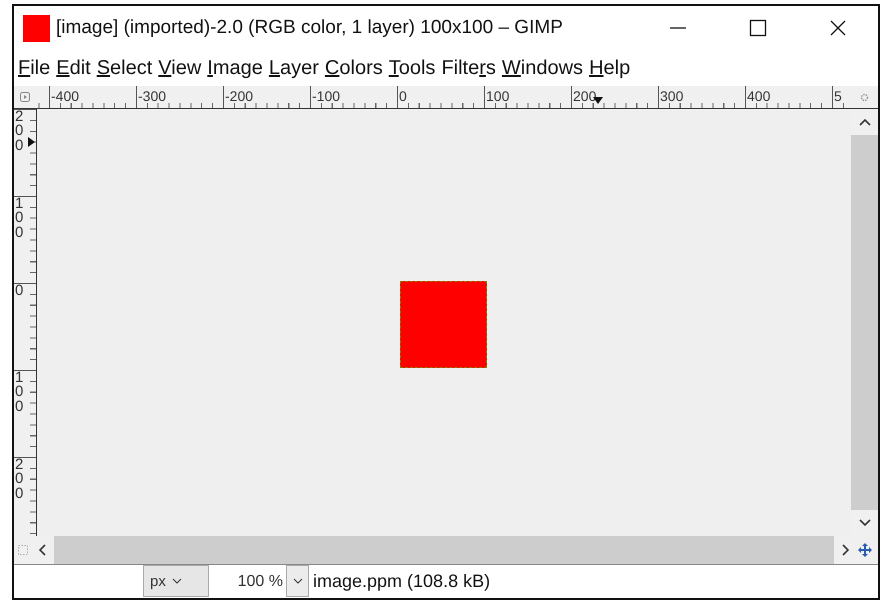 This screenshot has height=608, width=883. Describe the element at coordinates (36, 28) in the screenshot. I see `image-thumbnail-icon` at that location.